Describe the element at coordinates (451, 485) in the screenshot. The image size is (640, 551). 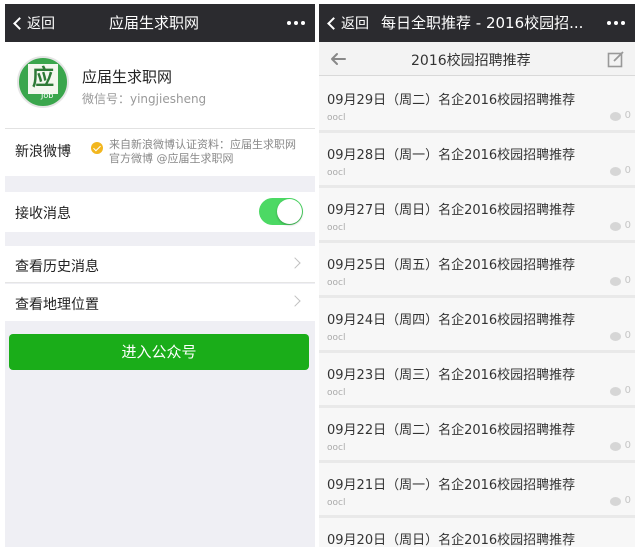
I see `article-title: 09月21日（周一）名企2016校园招聘推荐` at that location.